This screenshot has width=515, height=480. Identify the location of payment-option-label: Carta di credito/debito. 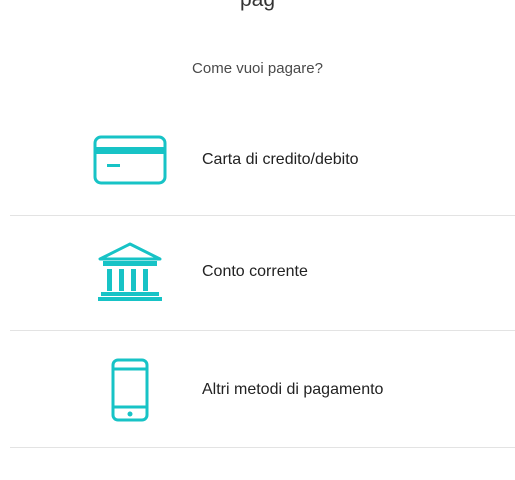
(280, 159).